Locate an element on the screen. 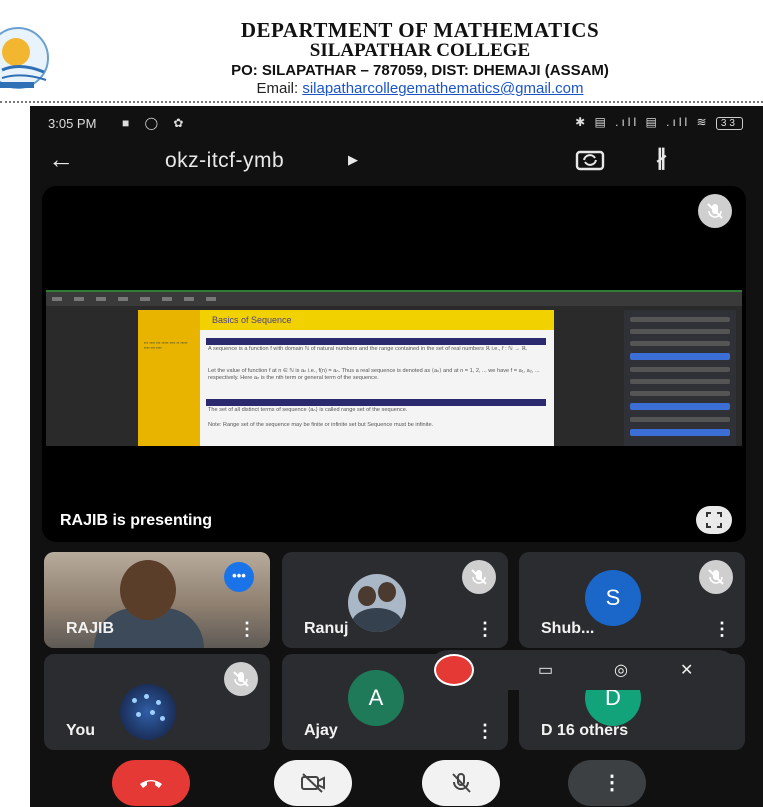 This screenshot has height=807, width=763. more-options-button: ⋮ is located at coordinates (607, 783).